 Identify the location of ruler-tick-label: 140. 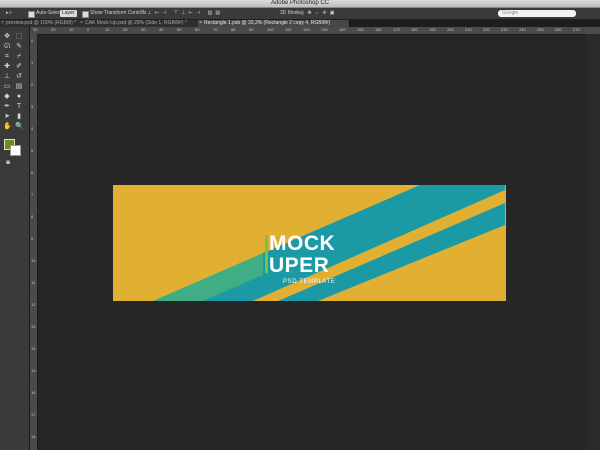
(342, 29).